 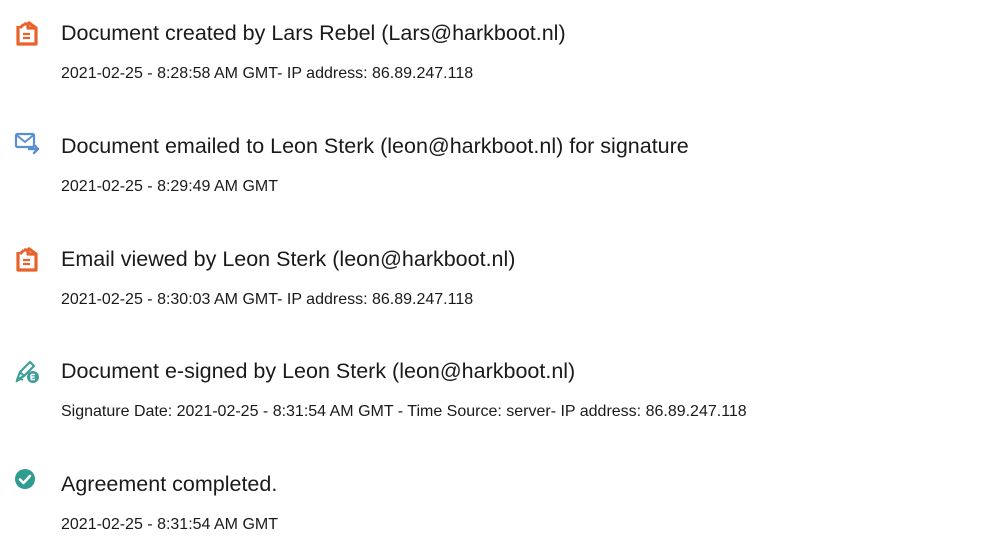 What do you see at coordinates (27, 142) in the screenshot?
I see `email-sent-icon` at bounding box center [27, 142].